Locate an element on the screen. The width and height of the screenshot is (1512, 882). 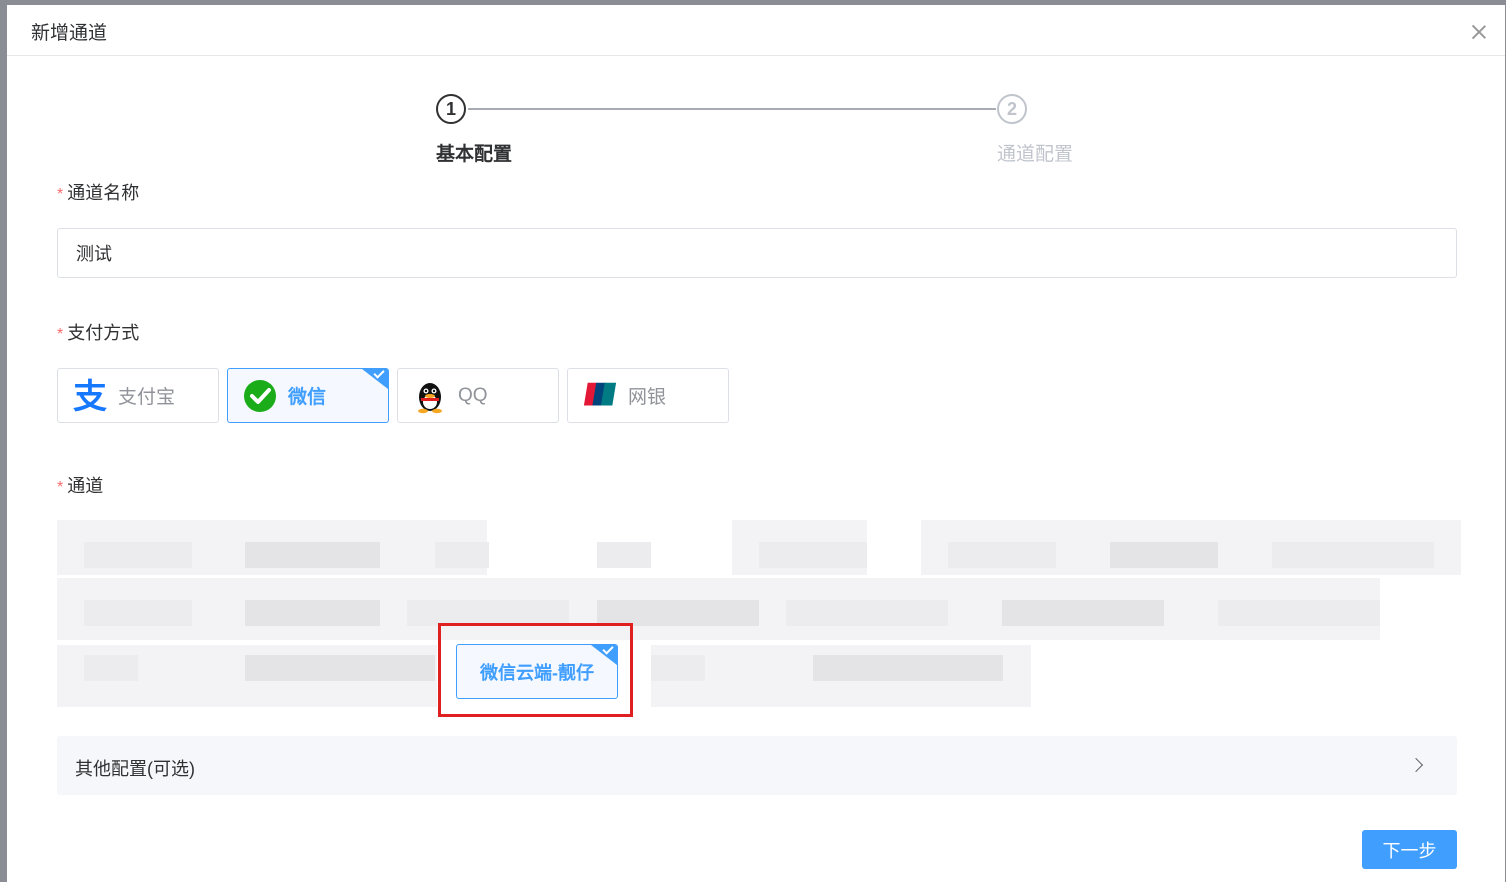
channel-option-label: 微信云端-靓仔 is located at coordinates (537, 672).